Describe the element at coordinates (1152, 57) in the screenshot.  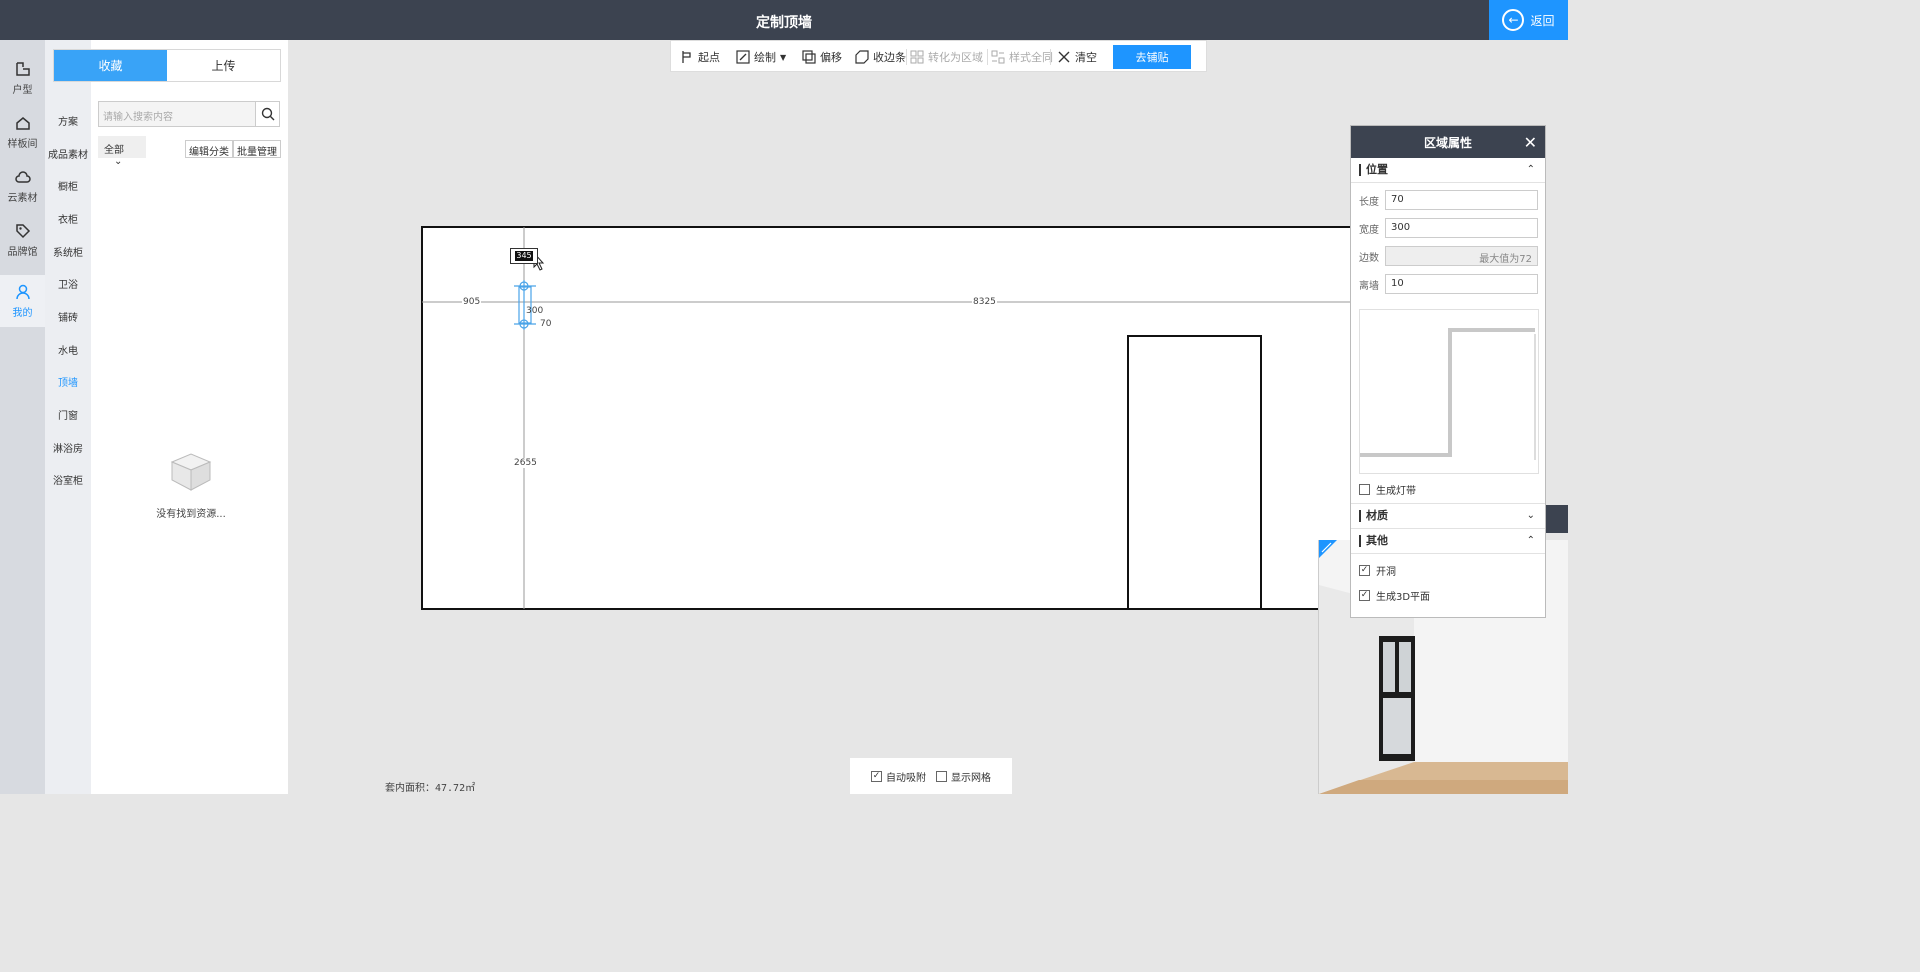
I see `apply-tiles-button: 去铺贴` at that location.